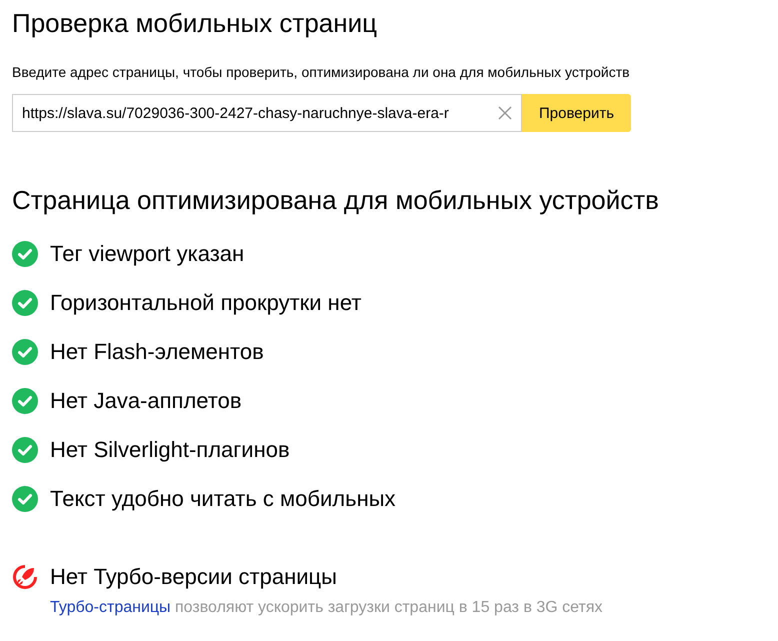  What do you see at coordinates (336, 200) in the screenshot?
I see `result-heading: Страница оптимизирована для мобильных устройств` at bounding box center [336, 200].